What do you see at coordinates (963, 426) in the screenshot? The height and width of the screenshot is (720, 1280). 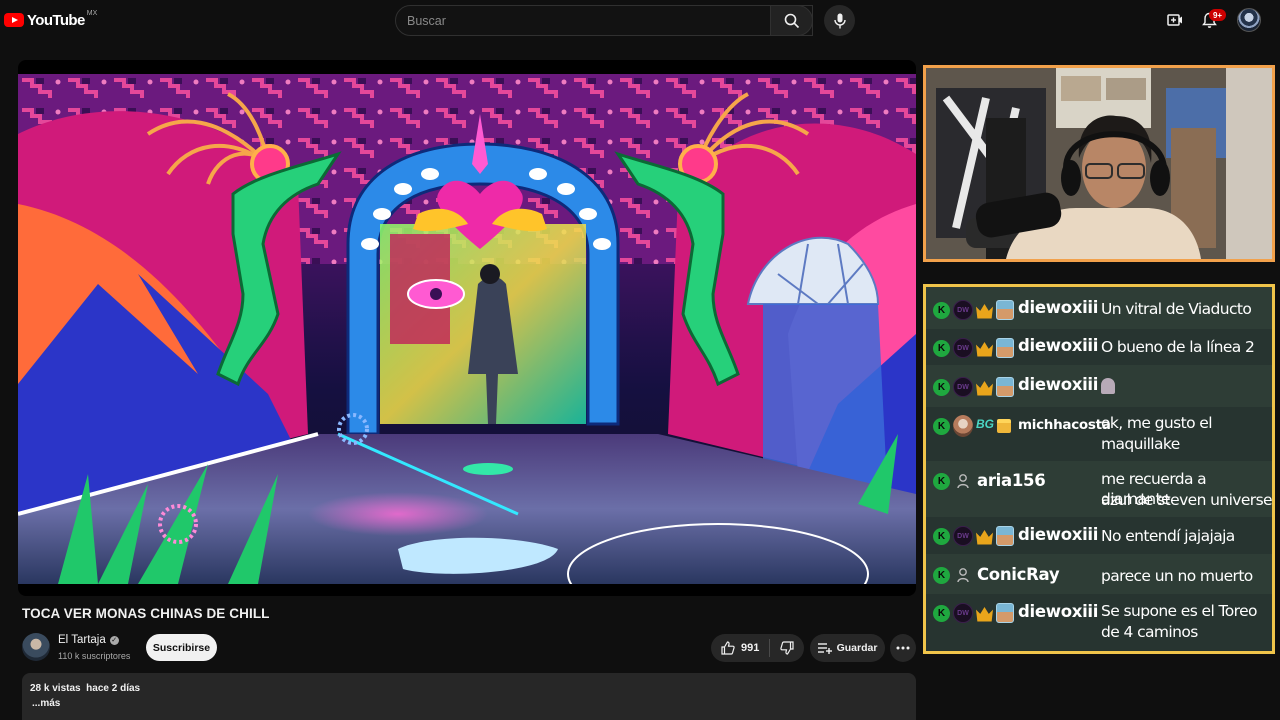 I see `user-avatar-badge` at bounding box center [963, 426].